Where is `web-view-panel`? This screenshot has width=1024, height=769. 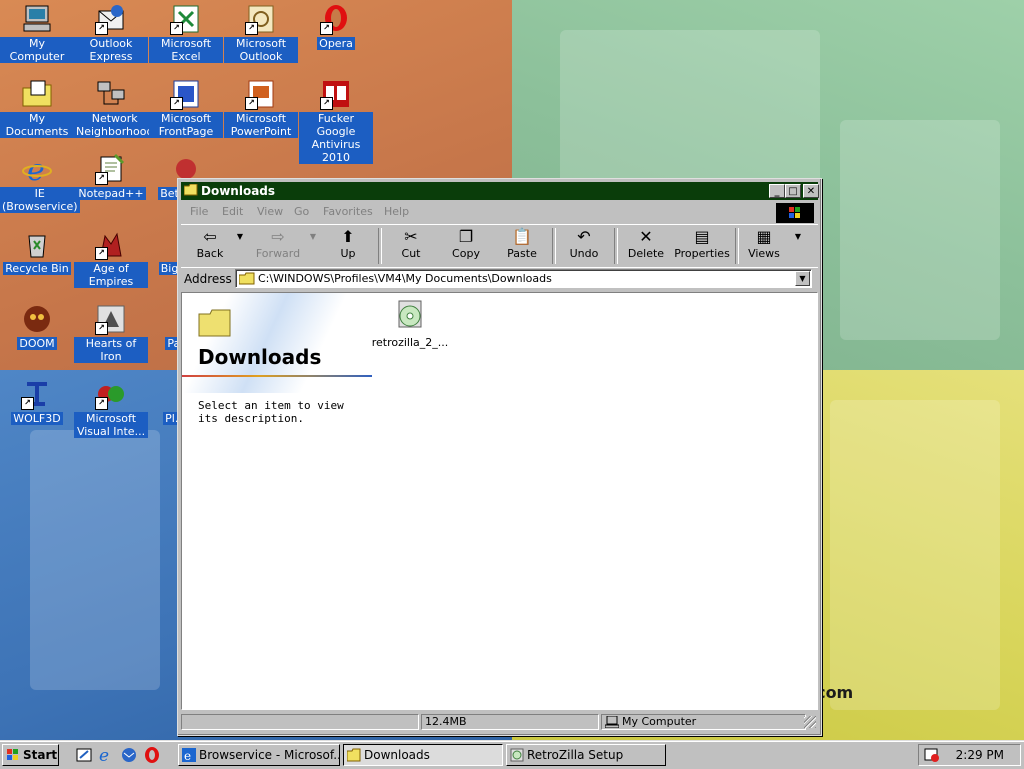 web-view-panel is located at coordinates (277, 343).